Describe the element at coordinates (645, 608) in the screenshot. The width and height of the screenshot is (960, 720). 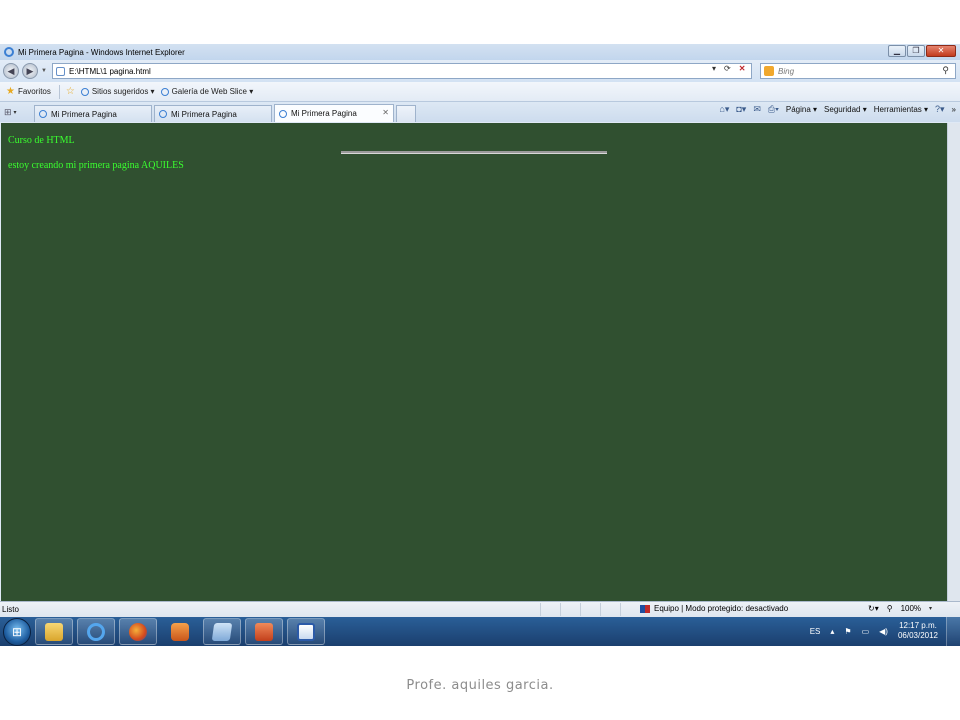
I see `zone-flag-icon` at that location.